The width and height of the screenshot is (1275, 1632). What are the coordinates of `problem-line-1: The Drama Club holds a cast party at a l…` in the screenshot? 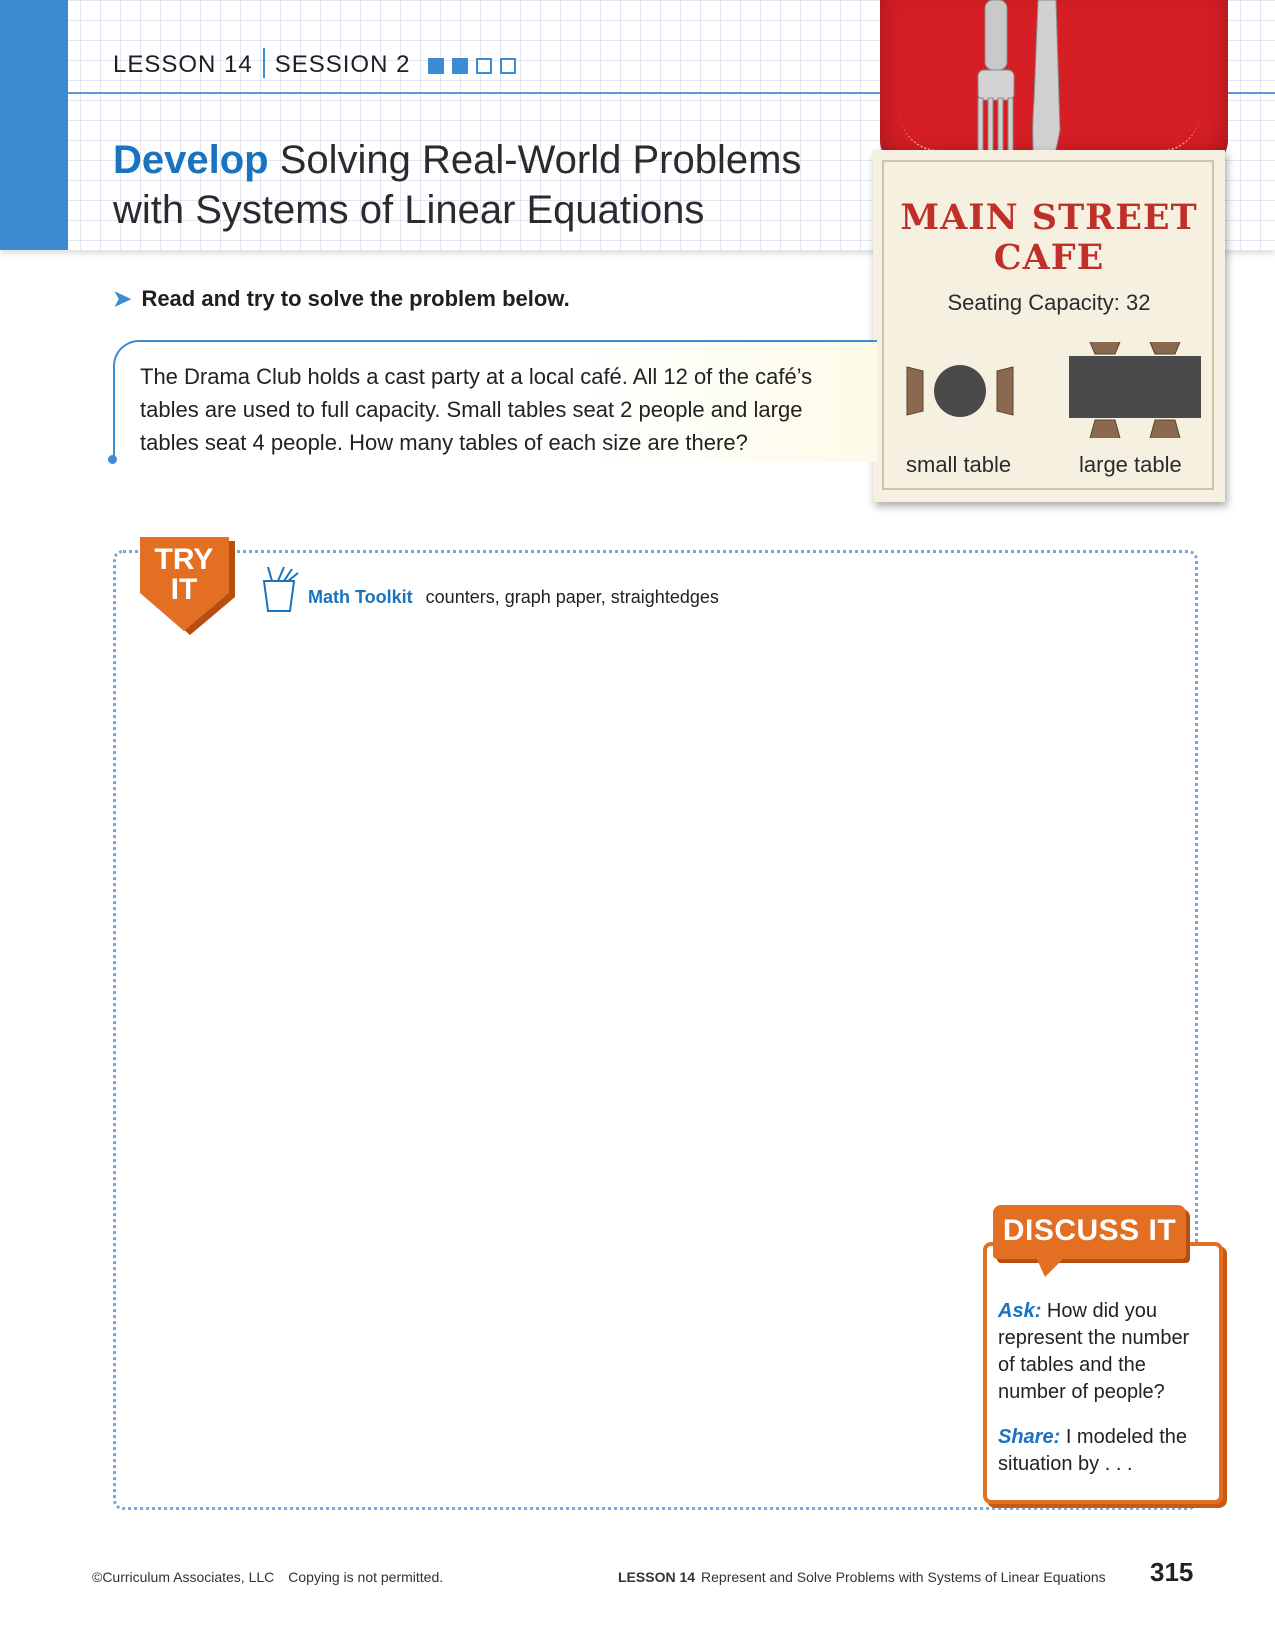 It's located at (476, 376).